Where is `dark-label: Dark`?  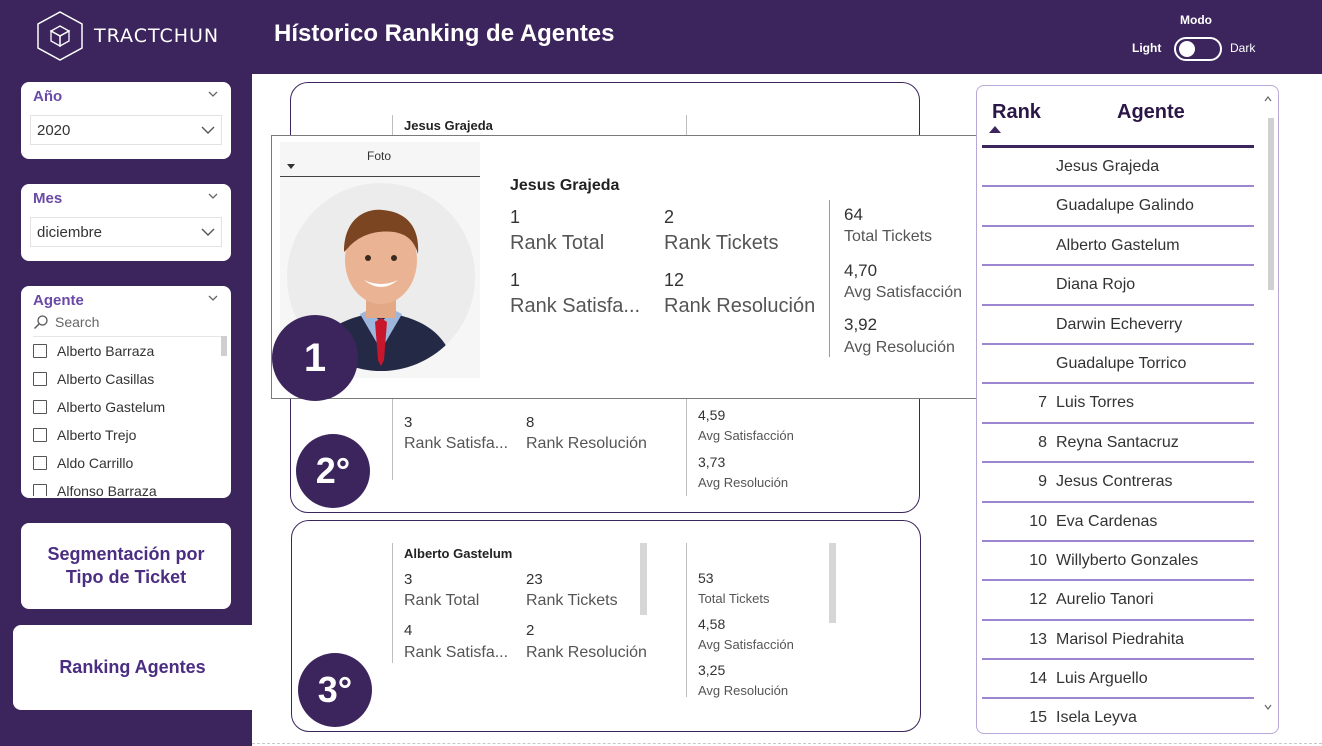 dark-label: Dark is located at coordinates (1243, 48).